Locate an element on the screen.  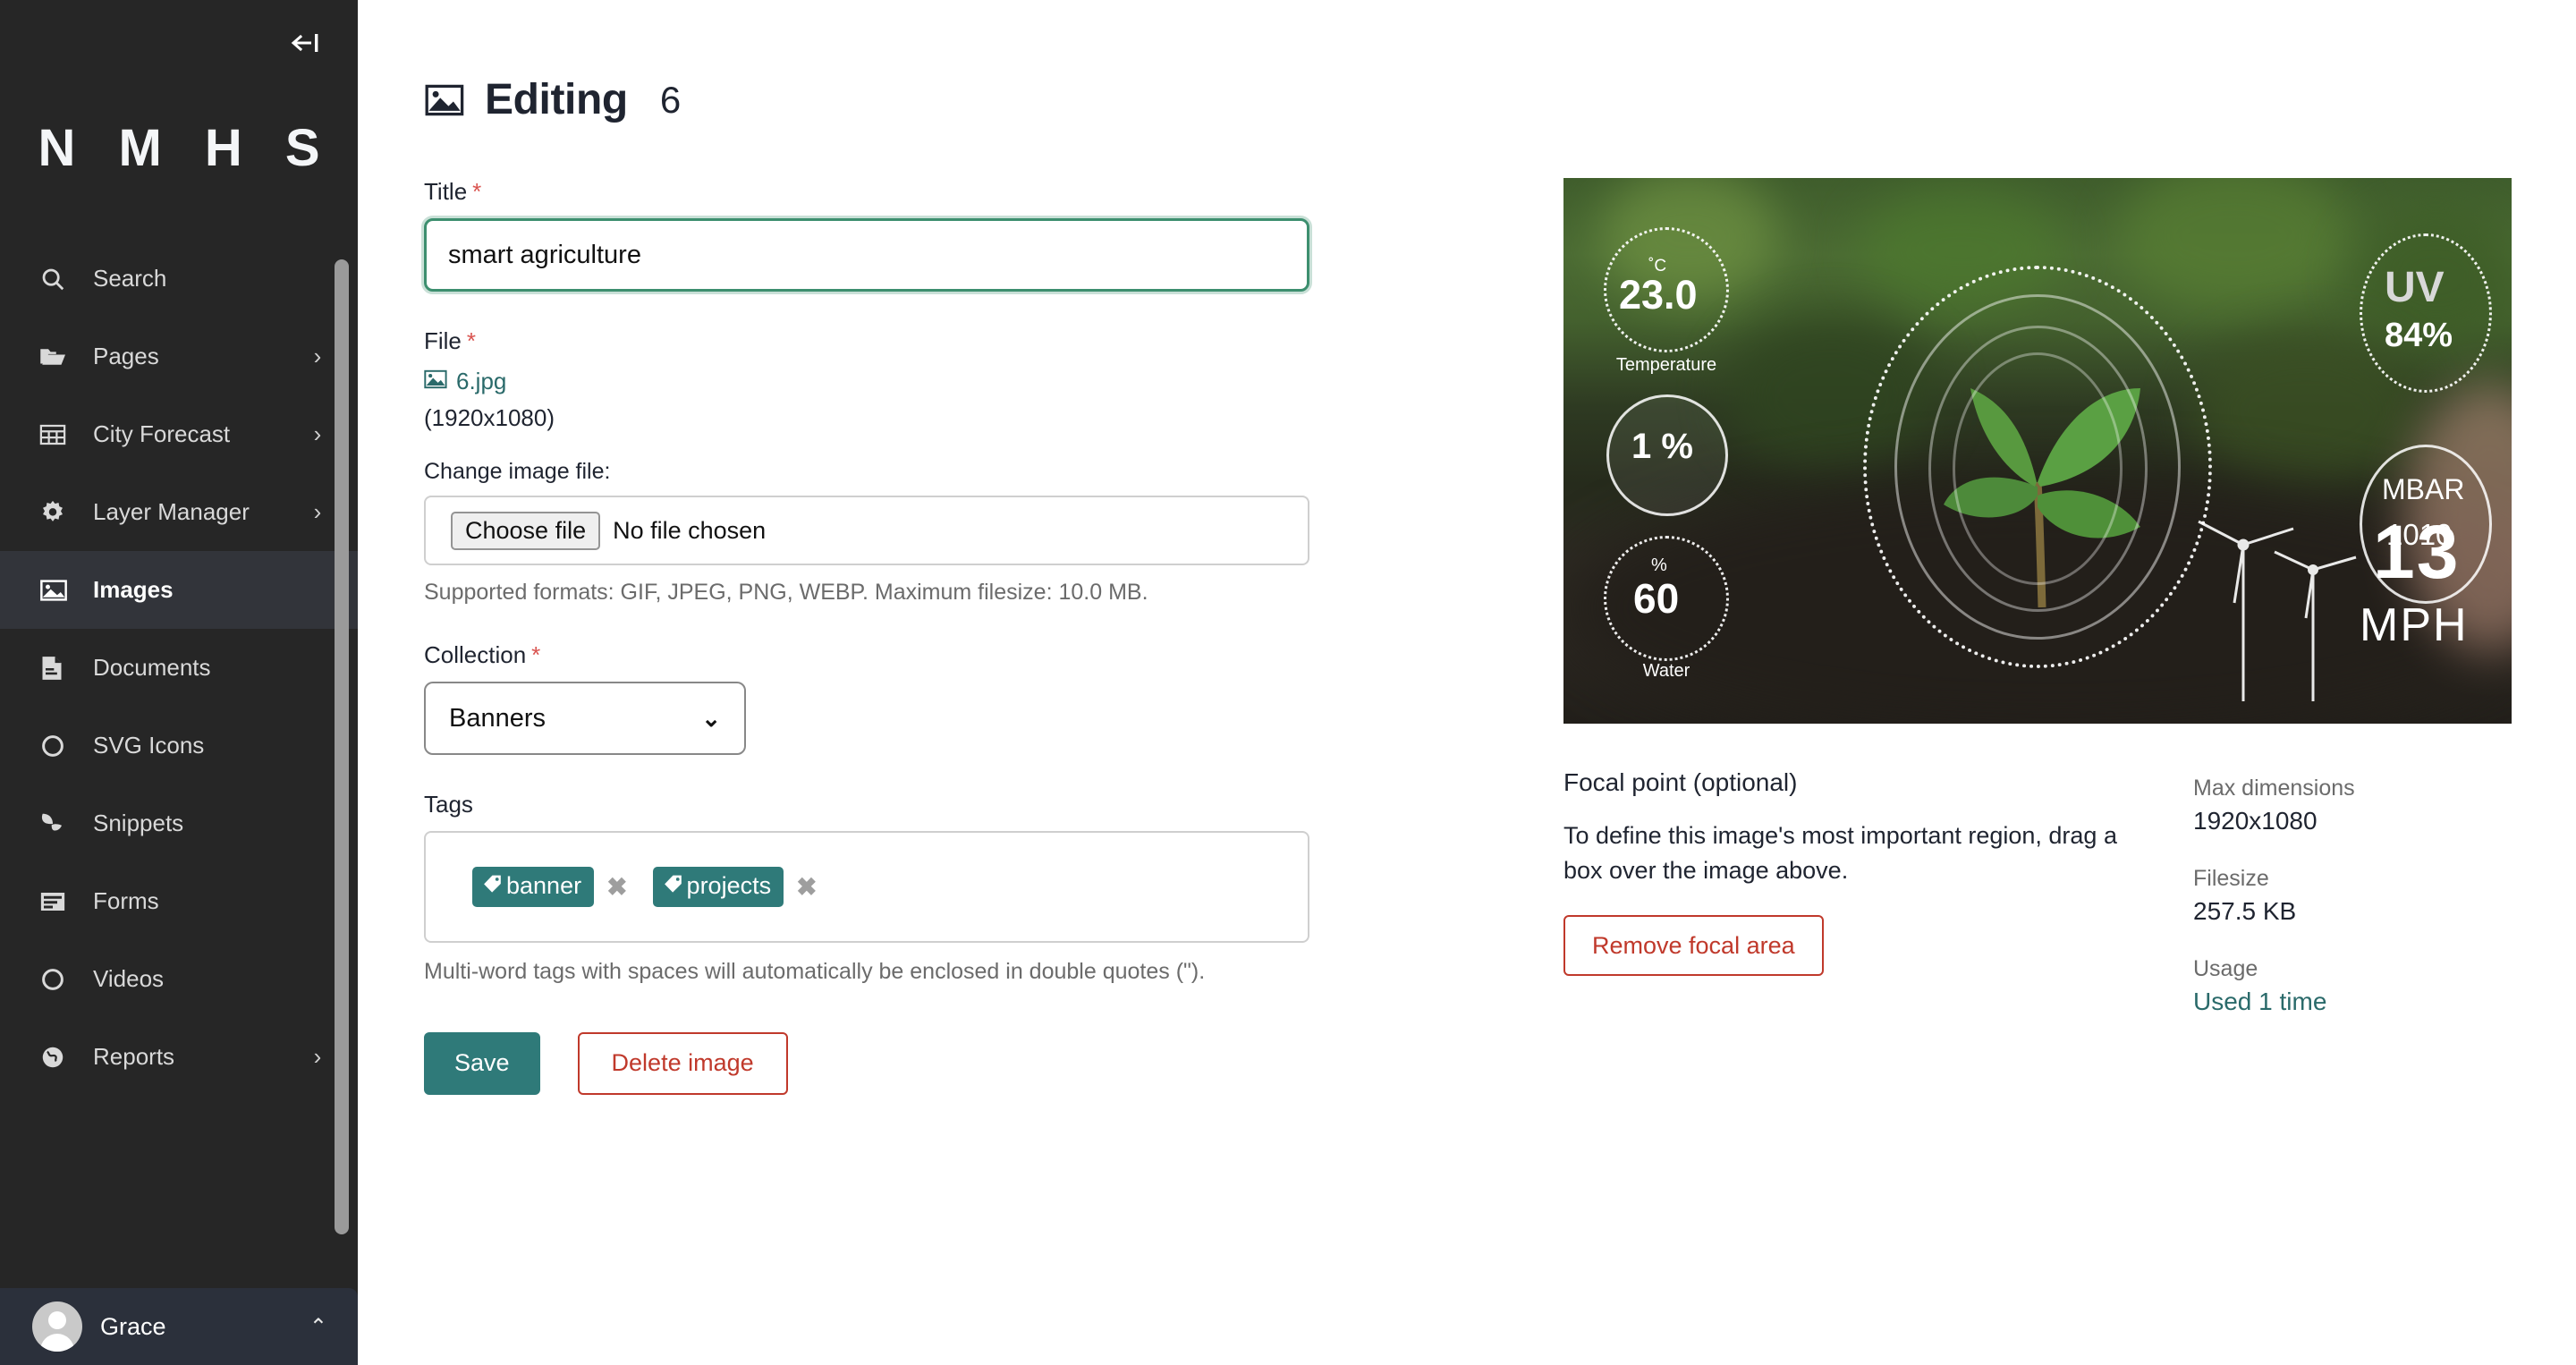
collection-label-text: Collection is located at coordinates (475, 654).